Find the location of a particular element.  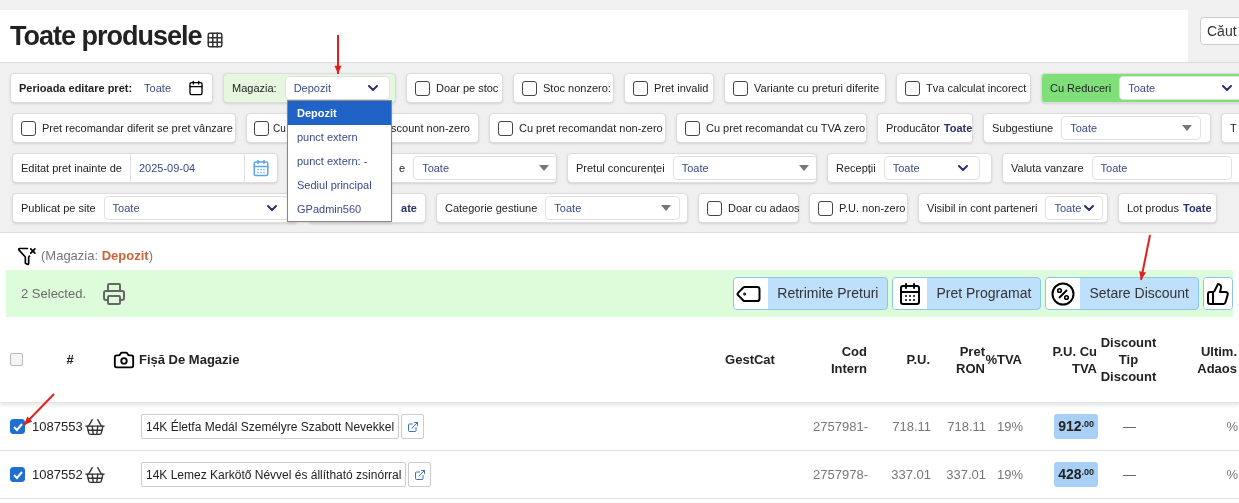

selection-count: 2 Selected. is located at coordinates (54, 293).